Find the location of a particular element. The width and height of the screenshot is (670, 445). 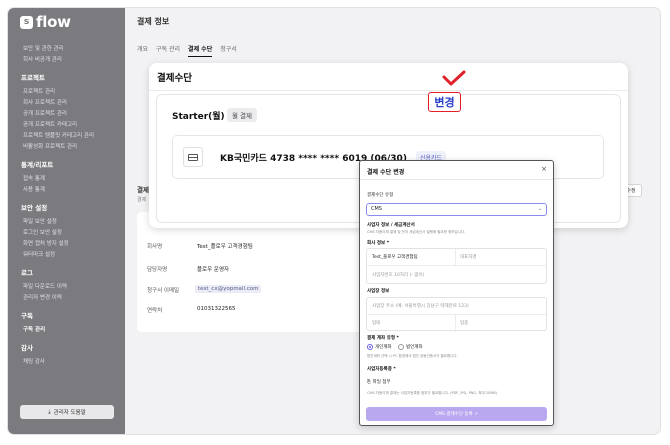

radio-unselected-icon is located at coordinates (401, 347).